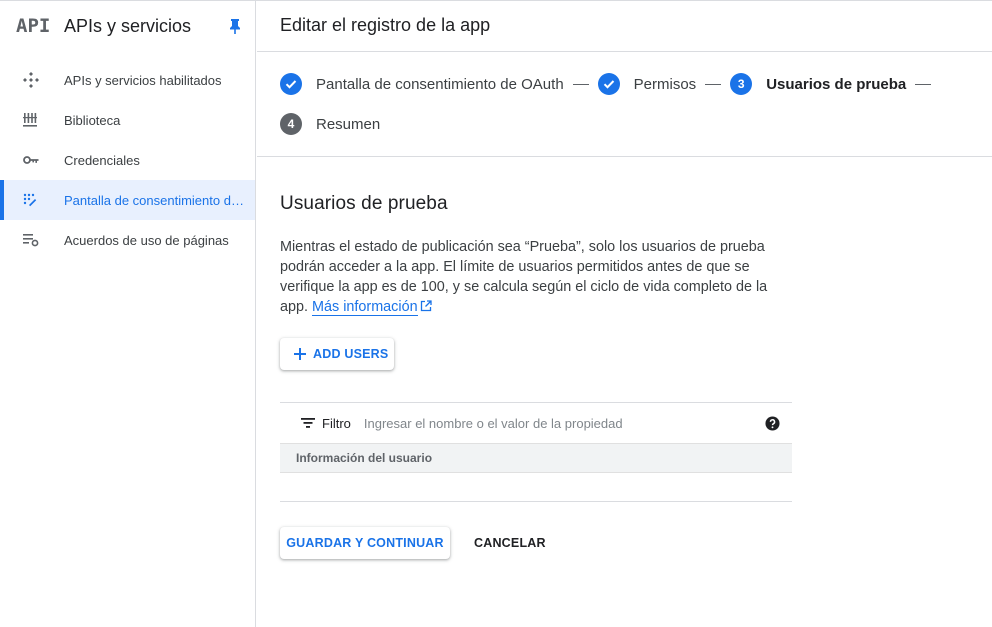  I want to click on step-2: Permisos, so click(647, 84).